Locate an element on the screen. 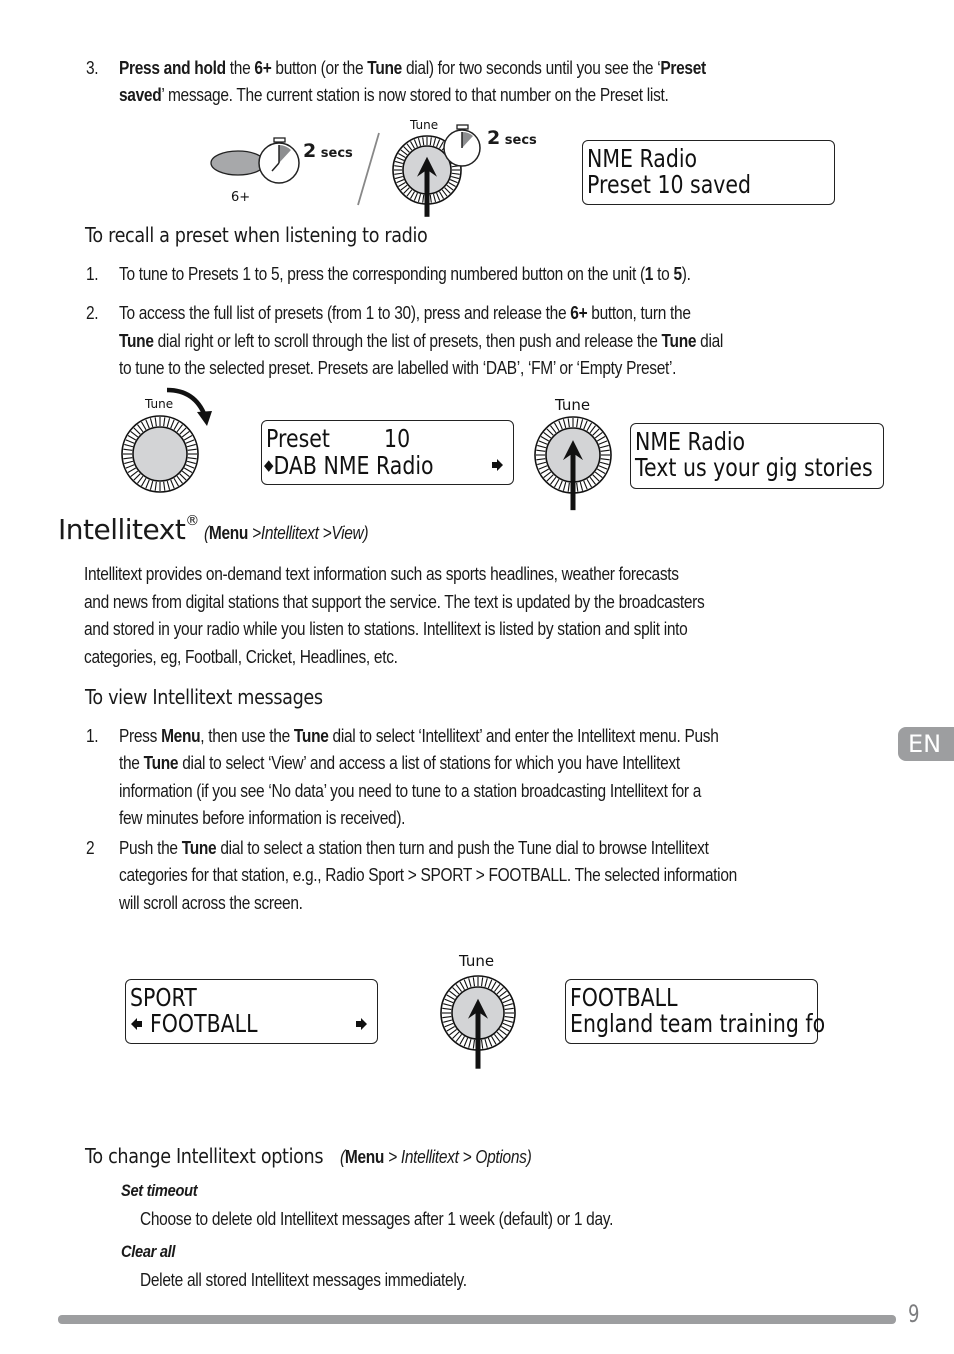 The height and width of the screenshot is (1354, 954). view-item-1-number: 1. is located at coordinates (92, 736).